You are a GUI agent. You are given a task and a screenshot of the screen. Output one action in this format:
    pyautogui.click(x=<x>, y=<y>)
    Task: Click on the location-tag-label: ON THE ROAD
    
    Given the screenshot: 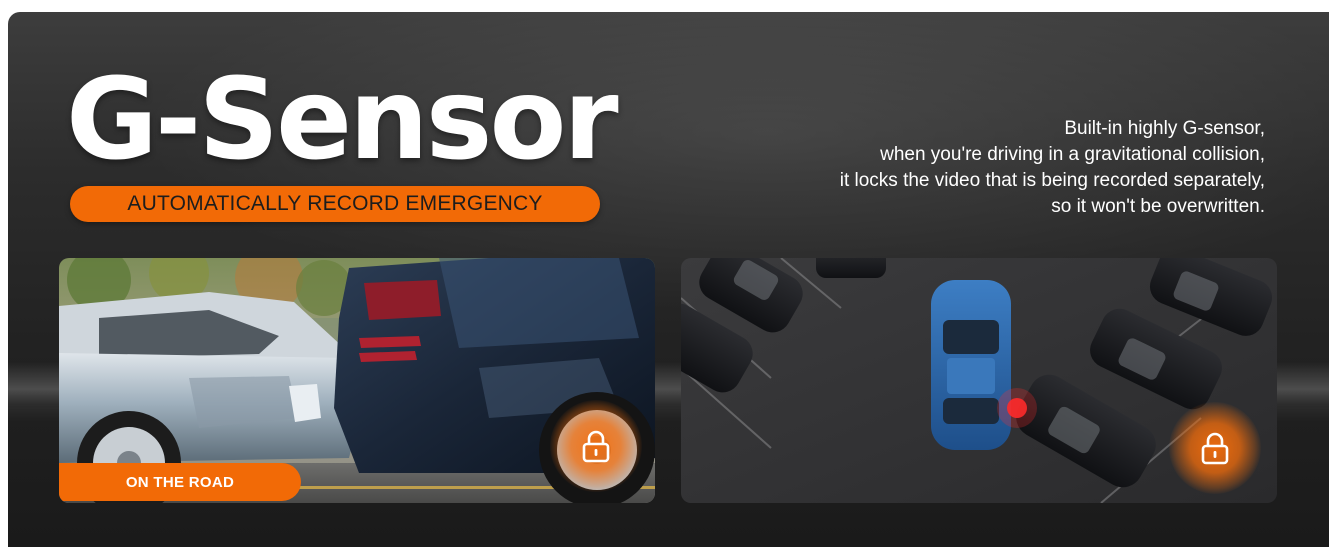 What is the action you would take?
    pyautogui.click(x=180, y=482)
    